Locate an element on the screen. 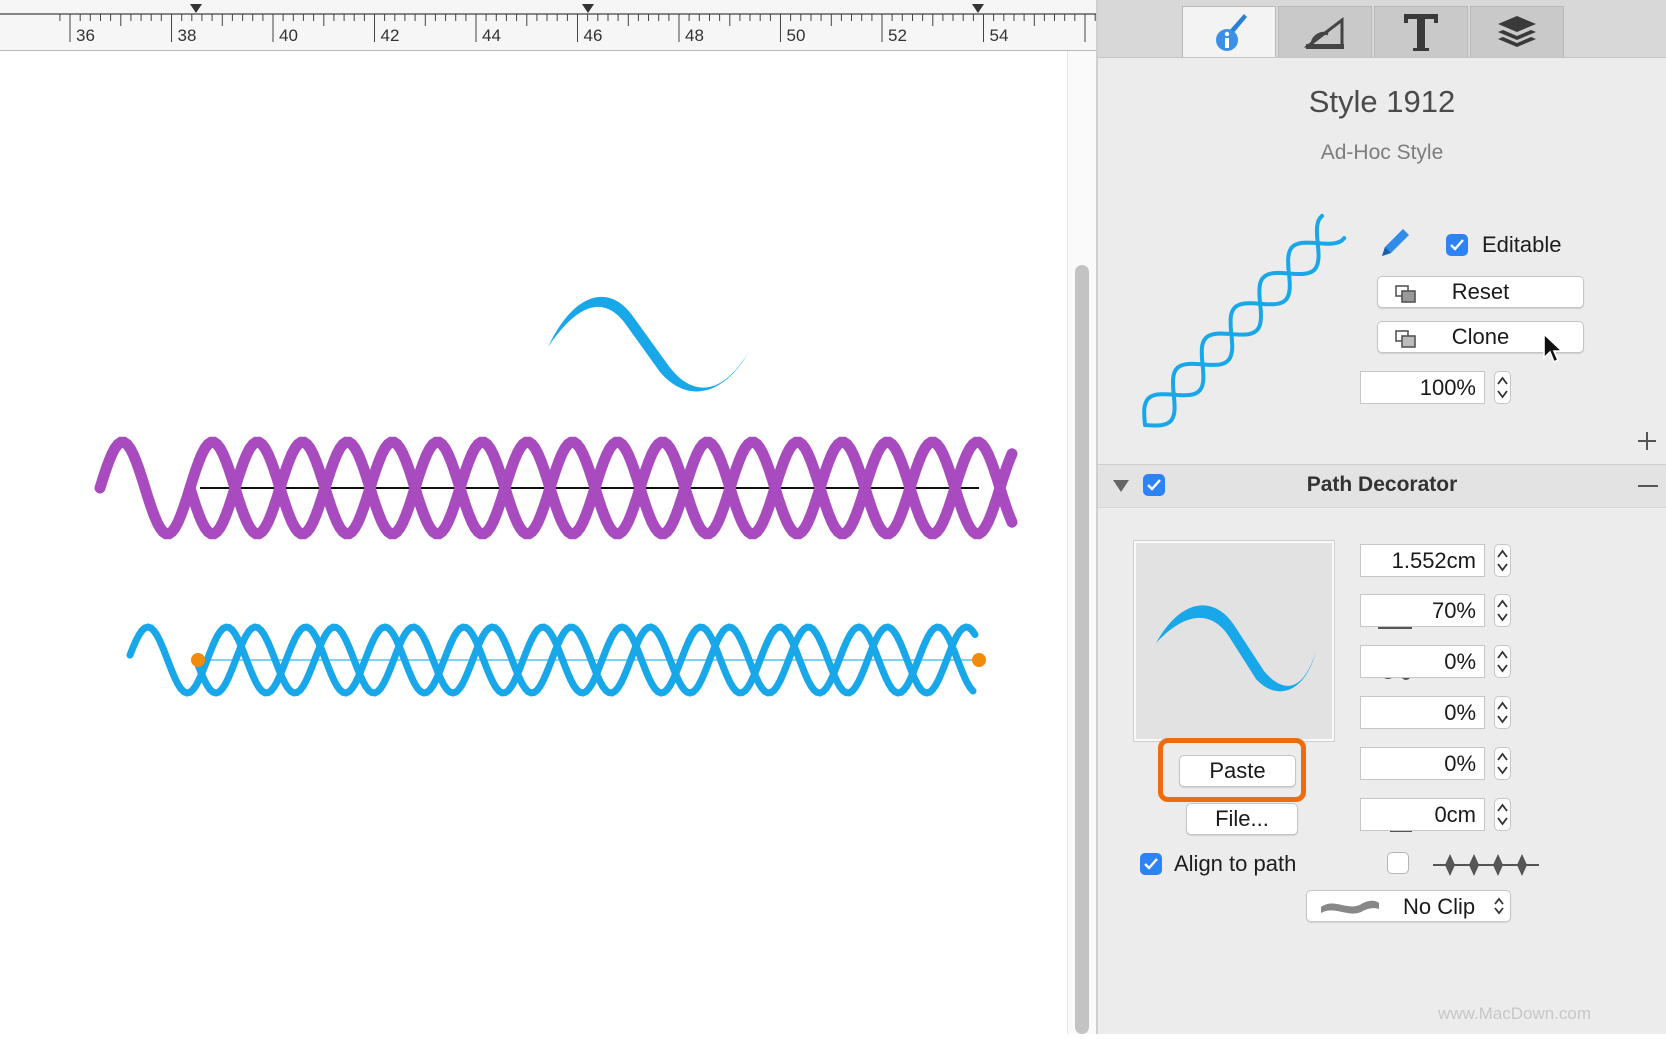 The image size is (1666, 1039). paste-button-label: Paste is located at coordinates (1237, 770).